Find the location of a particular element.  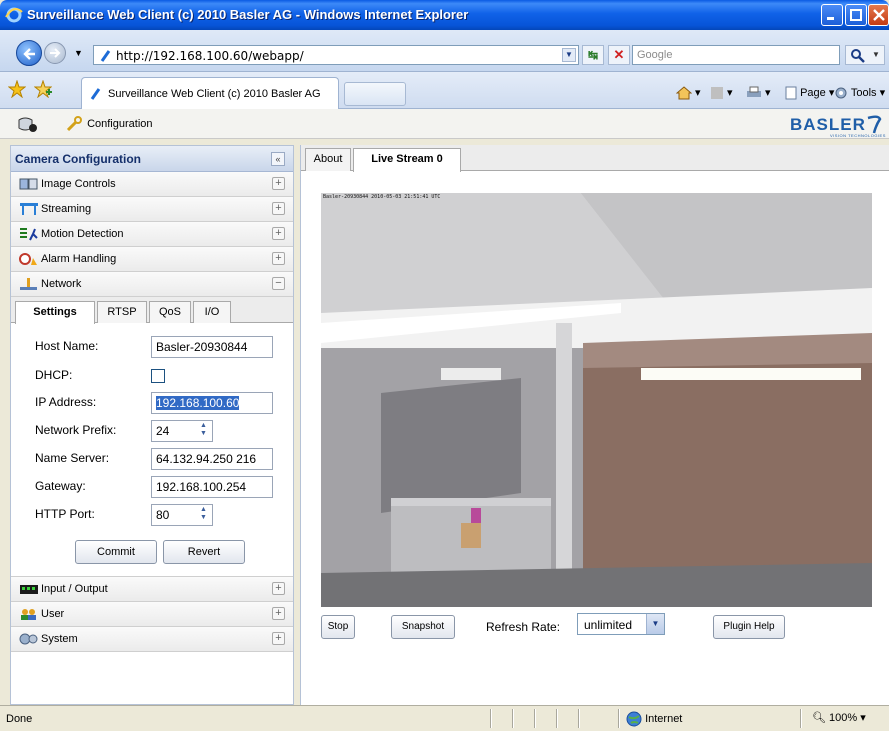

network-prefix-stepper: 24 ▲ ▼ is located at coordinates (182, 431).